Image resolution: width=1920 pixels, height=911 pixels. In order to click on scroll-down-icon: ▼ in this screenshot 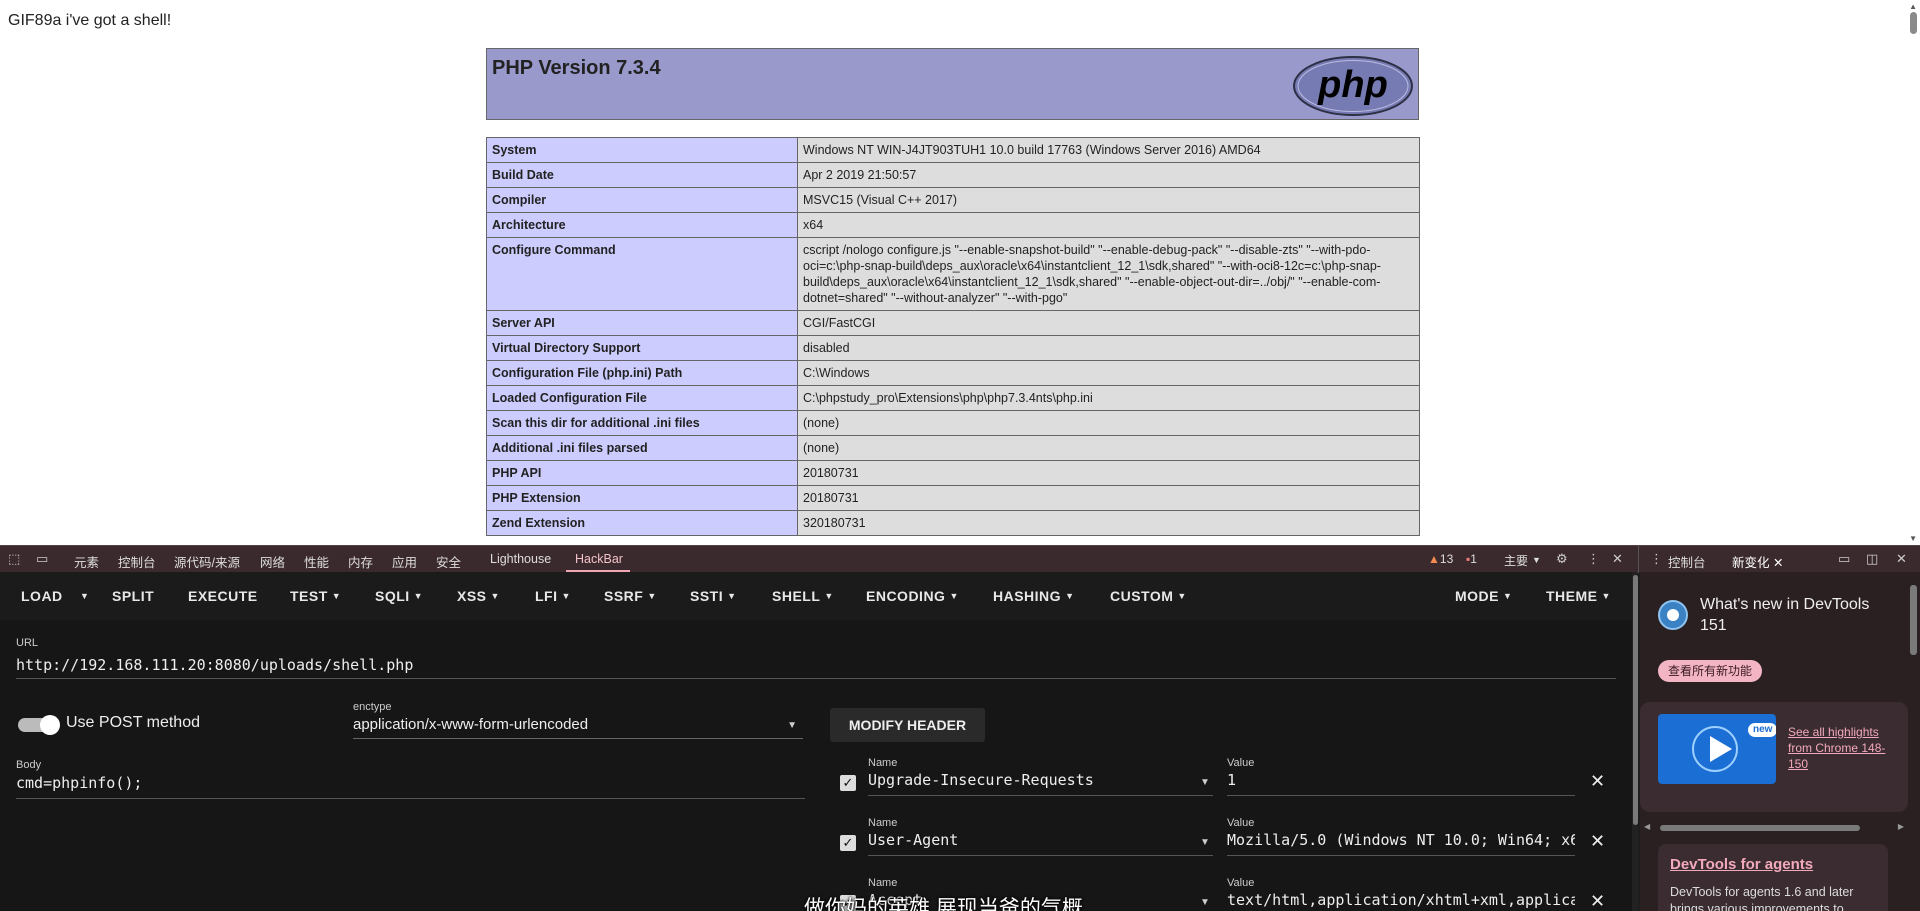, I will do `click(1913, 538)`.